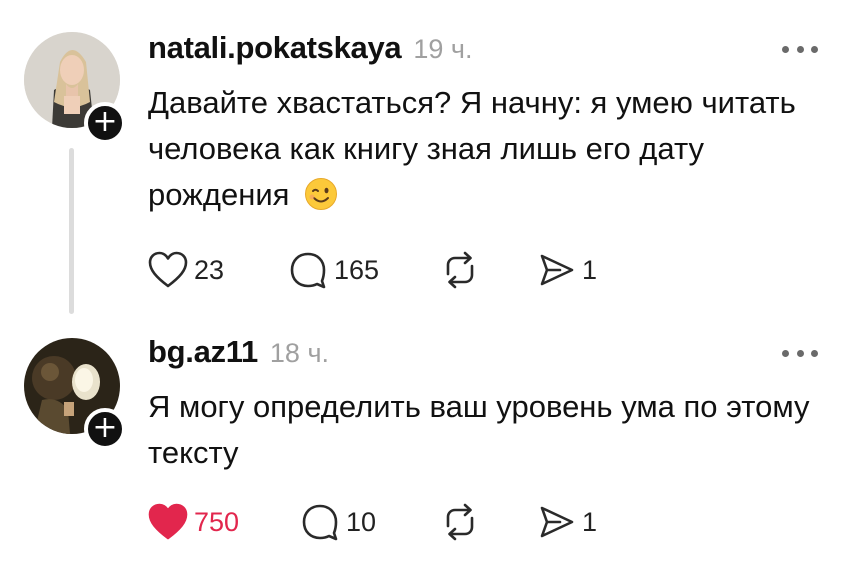 Image resolution: width=844 pixels, height=569 pixels. I want to click on like-count: 750, so click(217, 521).